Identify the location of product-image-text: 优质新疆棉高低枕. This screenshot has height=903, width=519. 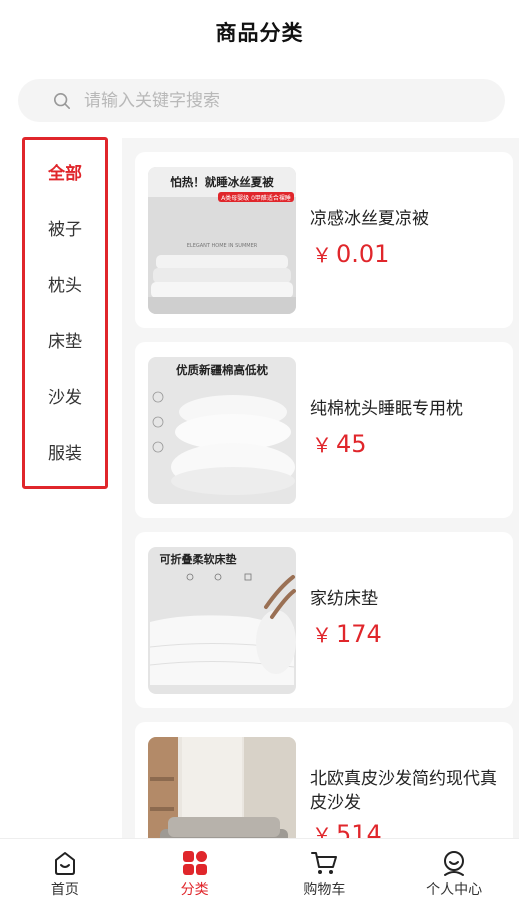
(222, 370).